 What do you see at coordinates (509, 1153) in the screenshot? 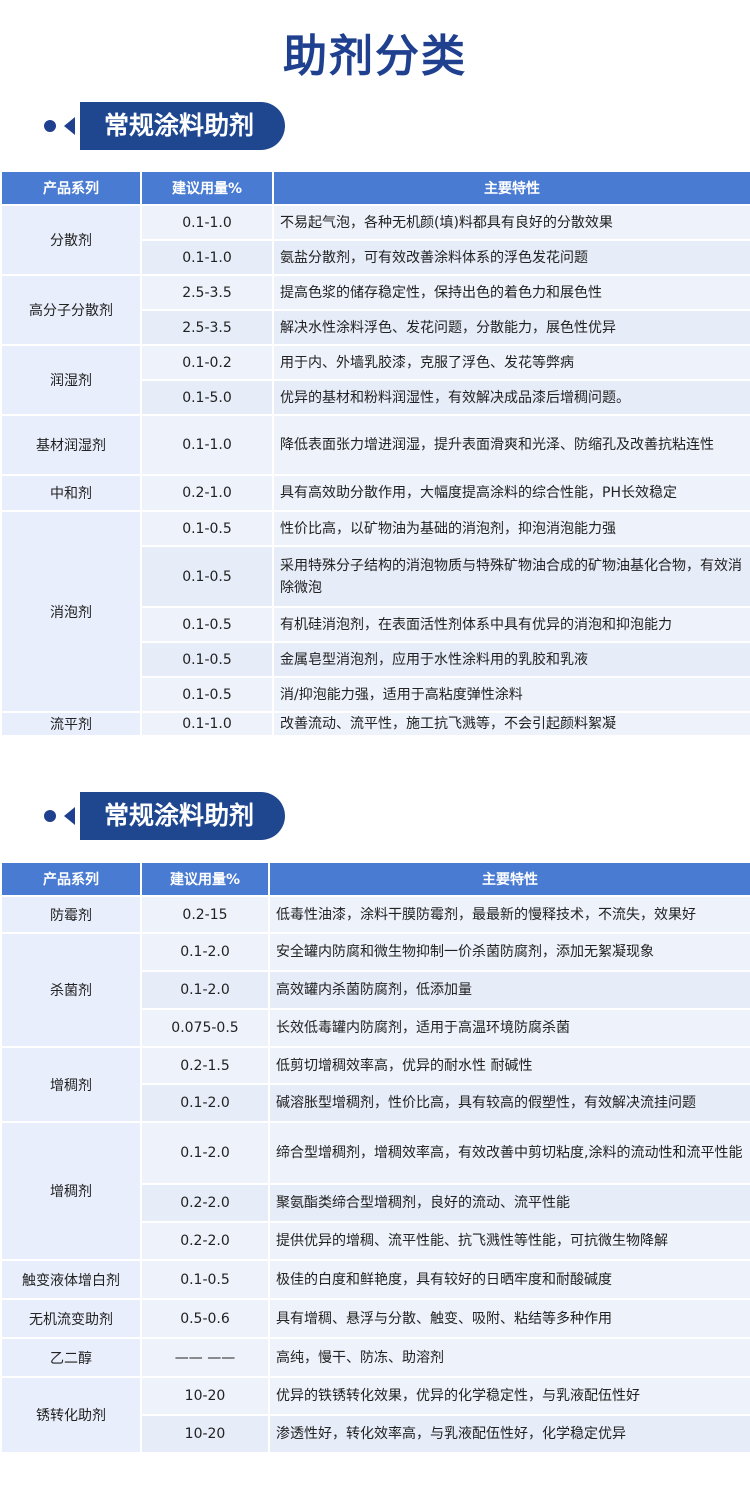
I see `feature-cell: 缔合型增稠剂，增稠效率高，有效改善中剪切粘度,涂料的流动性和流平性能` at bounding box center [509, 1153].